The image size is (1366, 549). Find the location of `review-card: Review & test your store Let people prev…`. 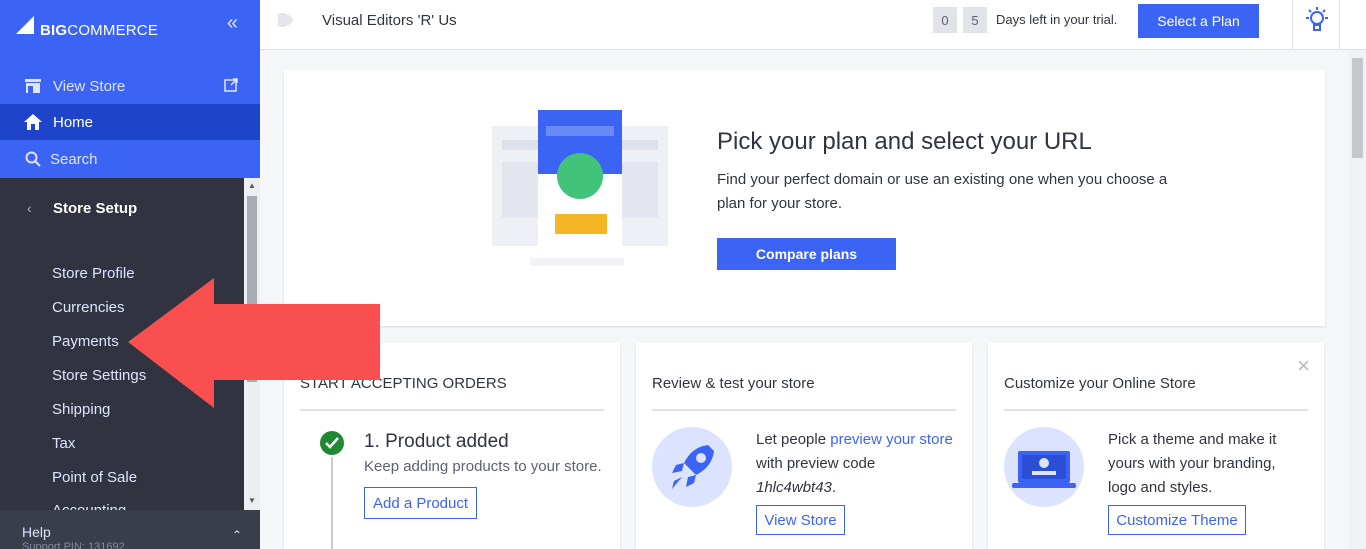

review-card: Review & test your store Let people prev… is located at coordinates (804, 446).